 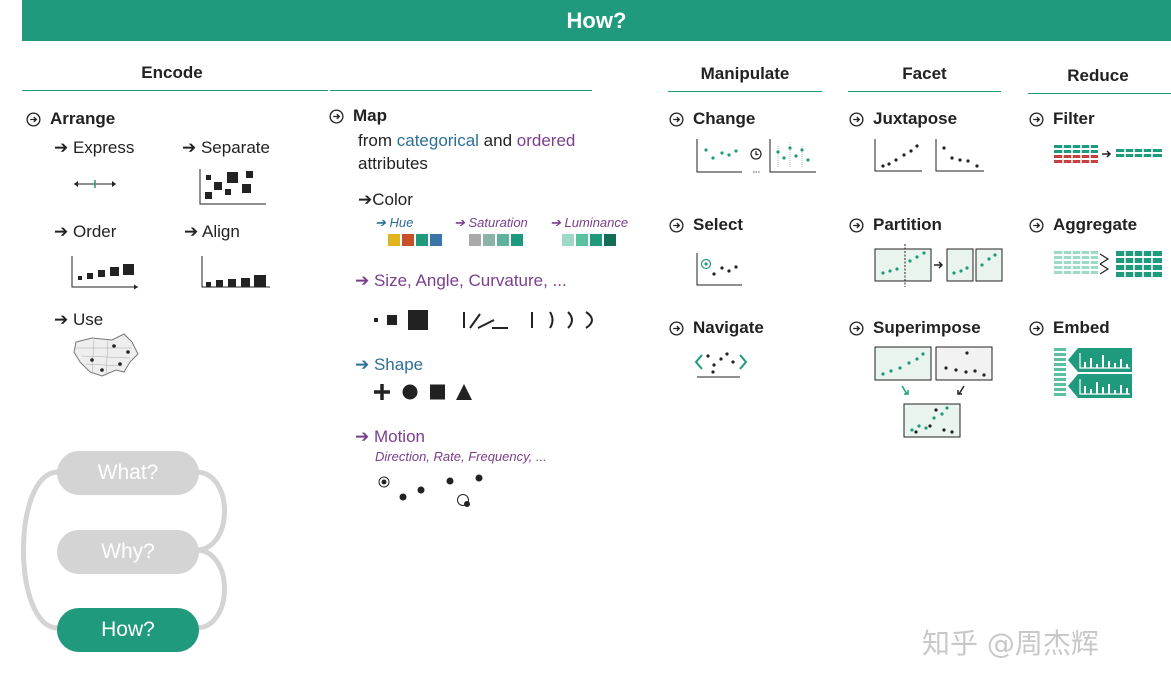 What do you see at coordinates (370, 115) in the screenshot?
I see `map-label: Map` at bounding box center [370, 115].